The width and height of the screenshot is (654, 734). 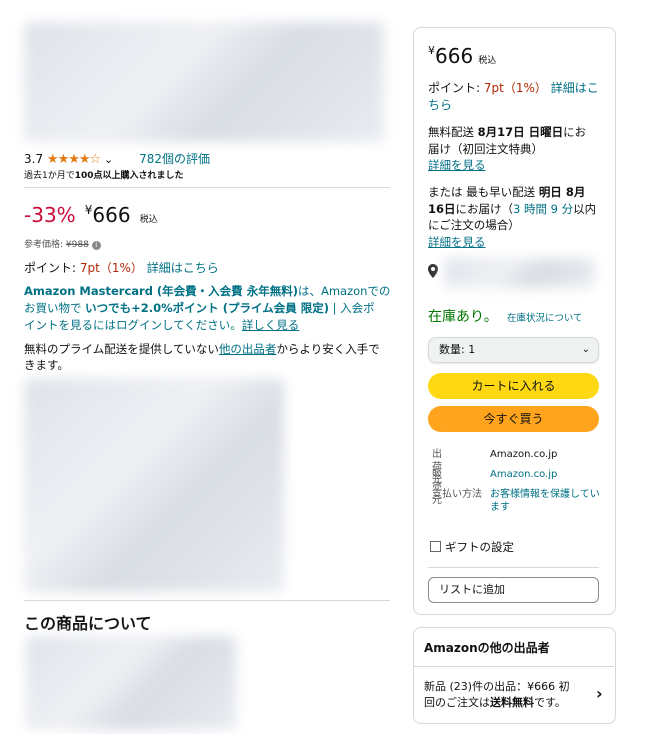 I want to click on fast-delivery-date: 明日 8月, so click(x=562, y=192).